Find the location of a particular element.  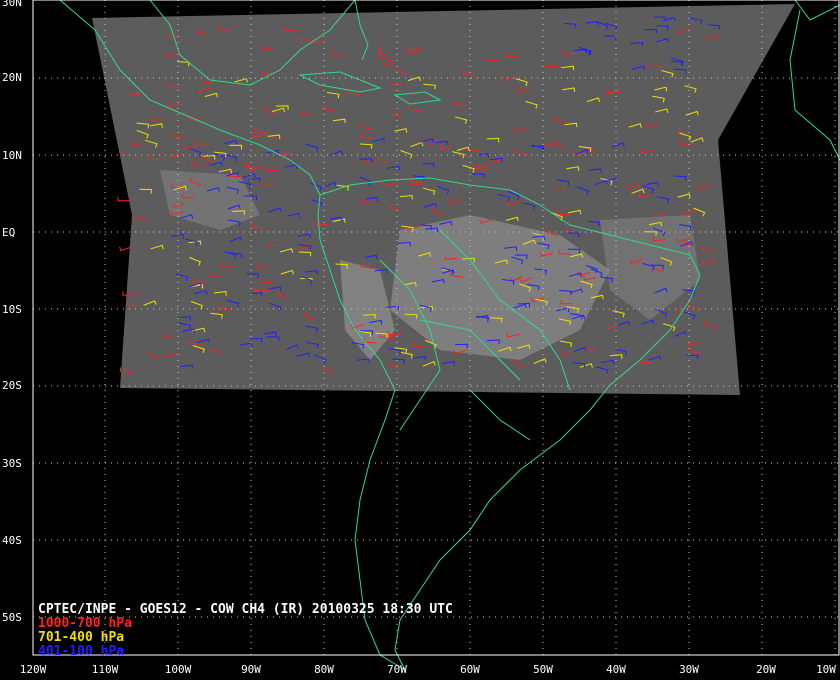

lon-label-10w: 10W is located at coordinates (826, 669).